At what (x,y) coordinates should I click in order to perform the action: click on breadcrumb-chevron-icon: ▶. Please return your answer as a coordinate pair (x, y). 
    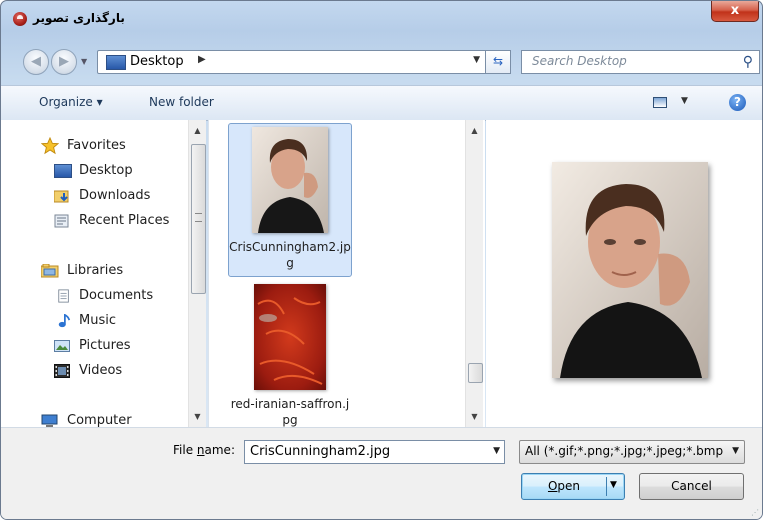
    Looking at the image, I should click on (202, 59).